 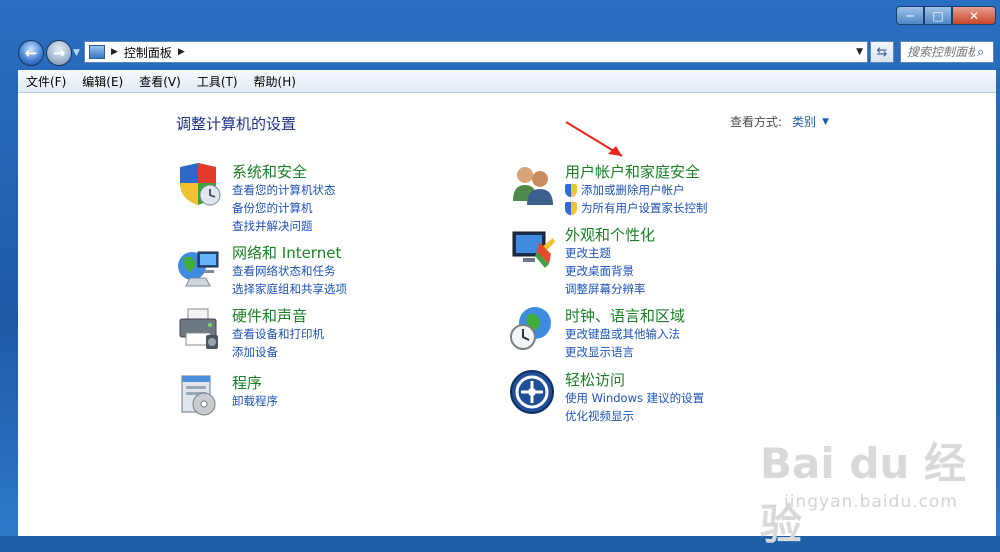 I want to click on link-add-device: 添加设备, so click(x=278, y=352).